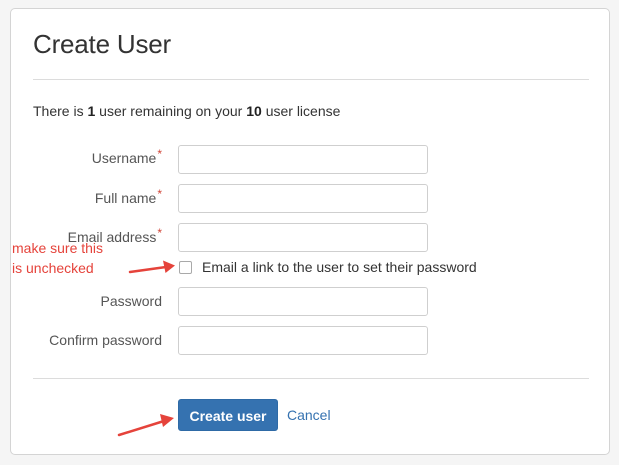 This screenshot has height=465, width=619. Describe the element at coordinates (303, 301) in the screenshot. I see `password-input` at that location.